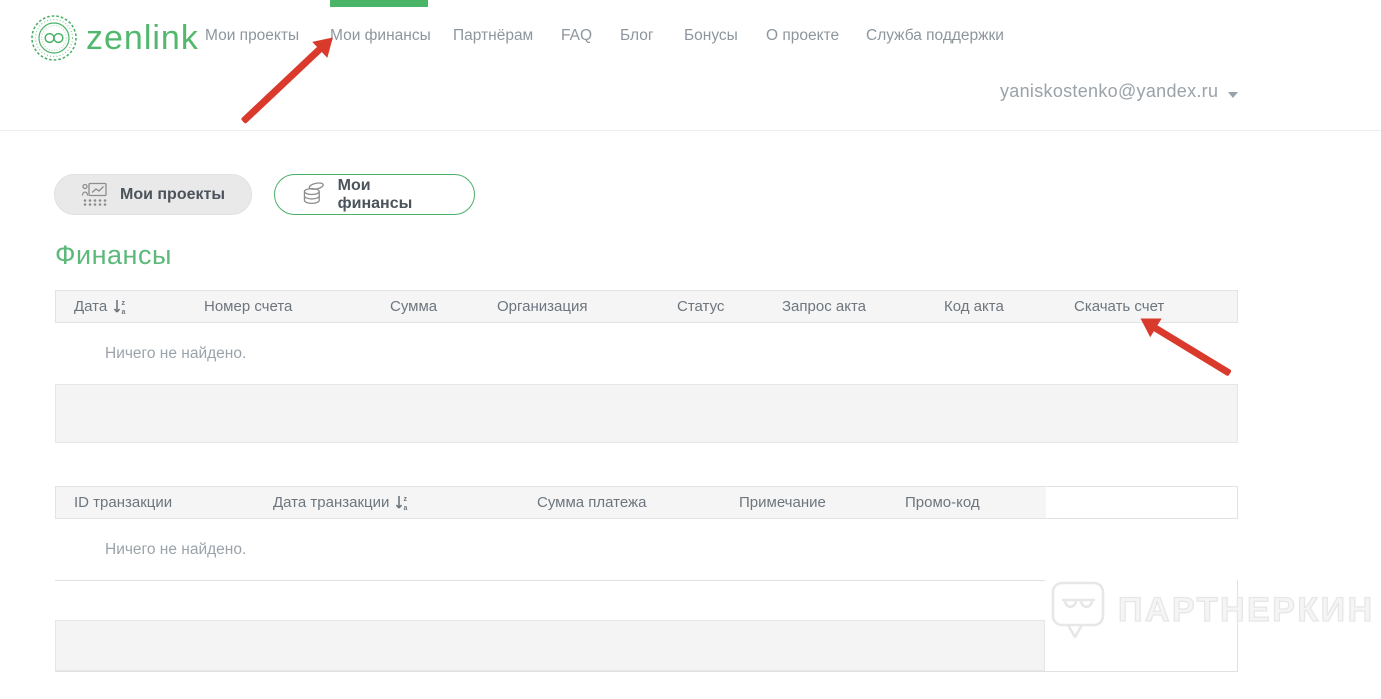 The height and width of the screenshot is (699, 1381). What do you see at coordinates (942, 502) in the screenshot?
I see `transactions-col-promo-code: Промо-код` at bounding box center [942, 502].